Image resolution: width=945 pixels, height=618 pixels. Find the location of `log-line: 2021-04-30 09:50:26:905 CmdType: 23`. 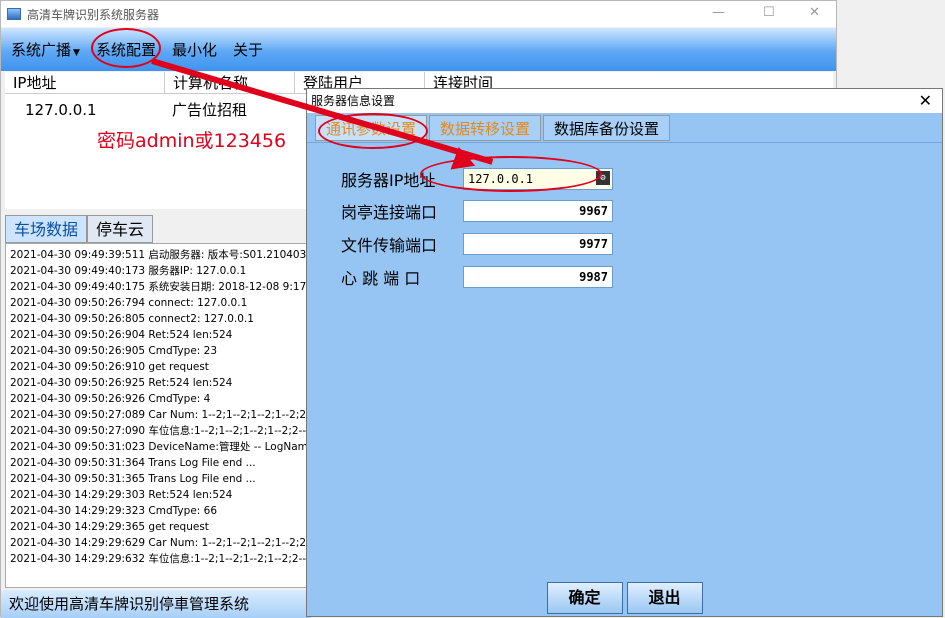

log-line: 2021-04-30 09:50:26:905 CmdType: 23 is located at coordinates (114, 351).